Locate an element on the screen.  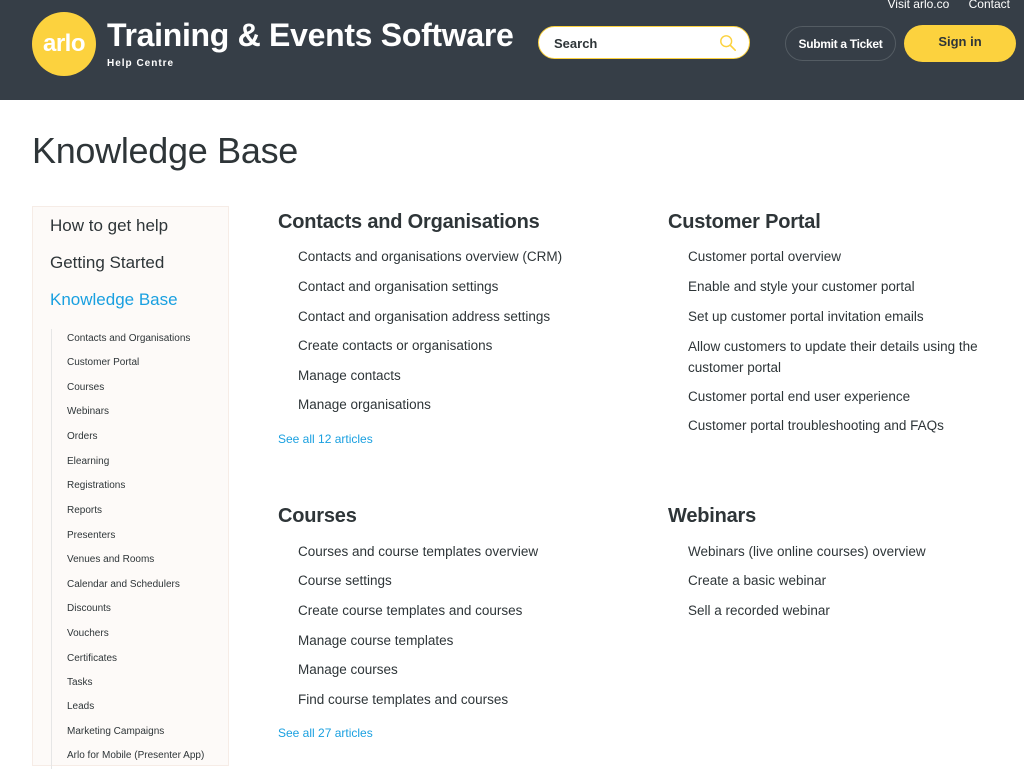
article-link: Course settings is located at coordinates (345, 580).